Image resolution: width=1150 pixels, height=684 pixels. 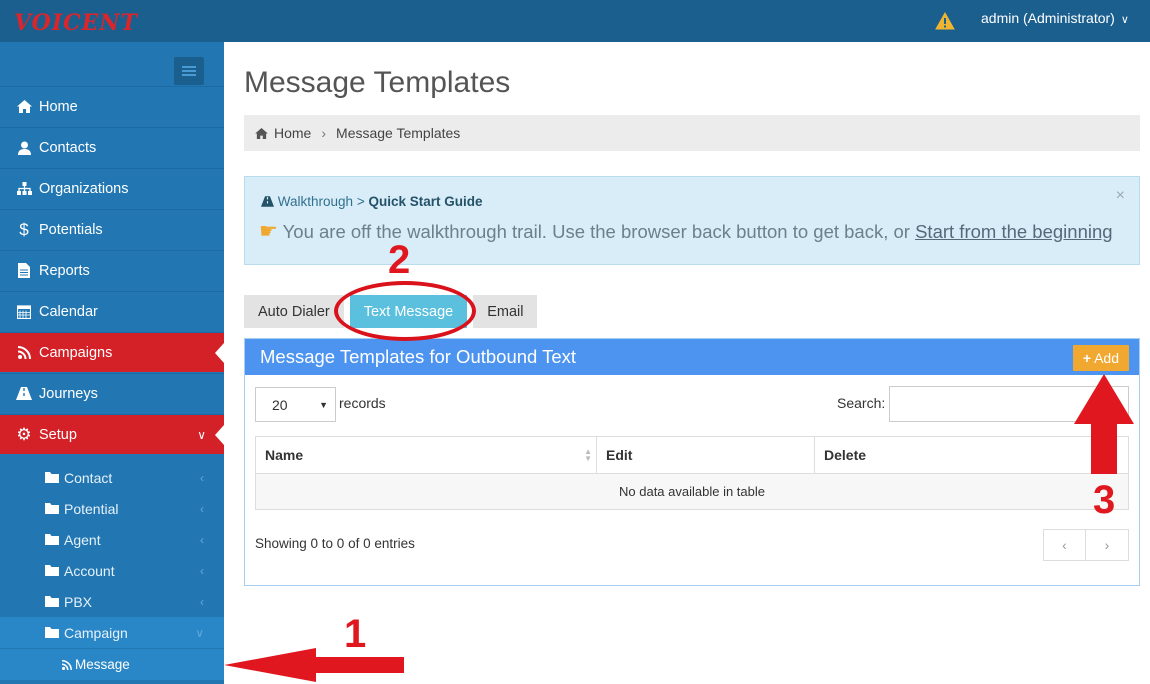 I want to click on table-row: No data available in table, so click(x=692, y=491).